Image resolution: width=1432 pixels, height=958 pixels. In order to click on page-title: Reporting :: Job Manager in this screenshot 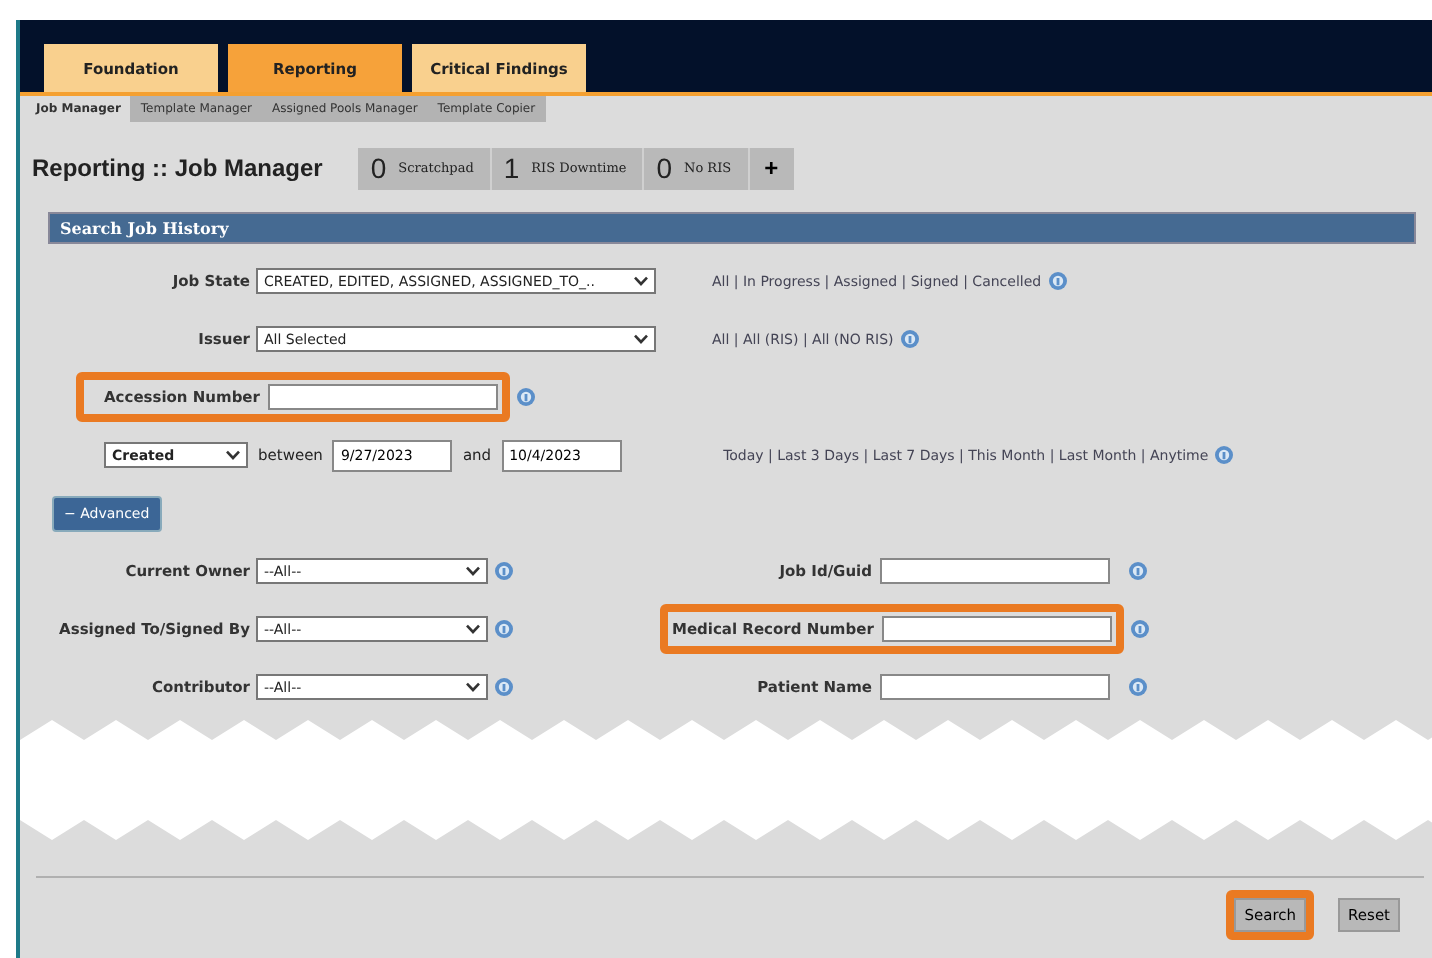, I will do `click(177, 168)`.